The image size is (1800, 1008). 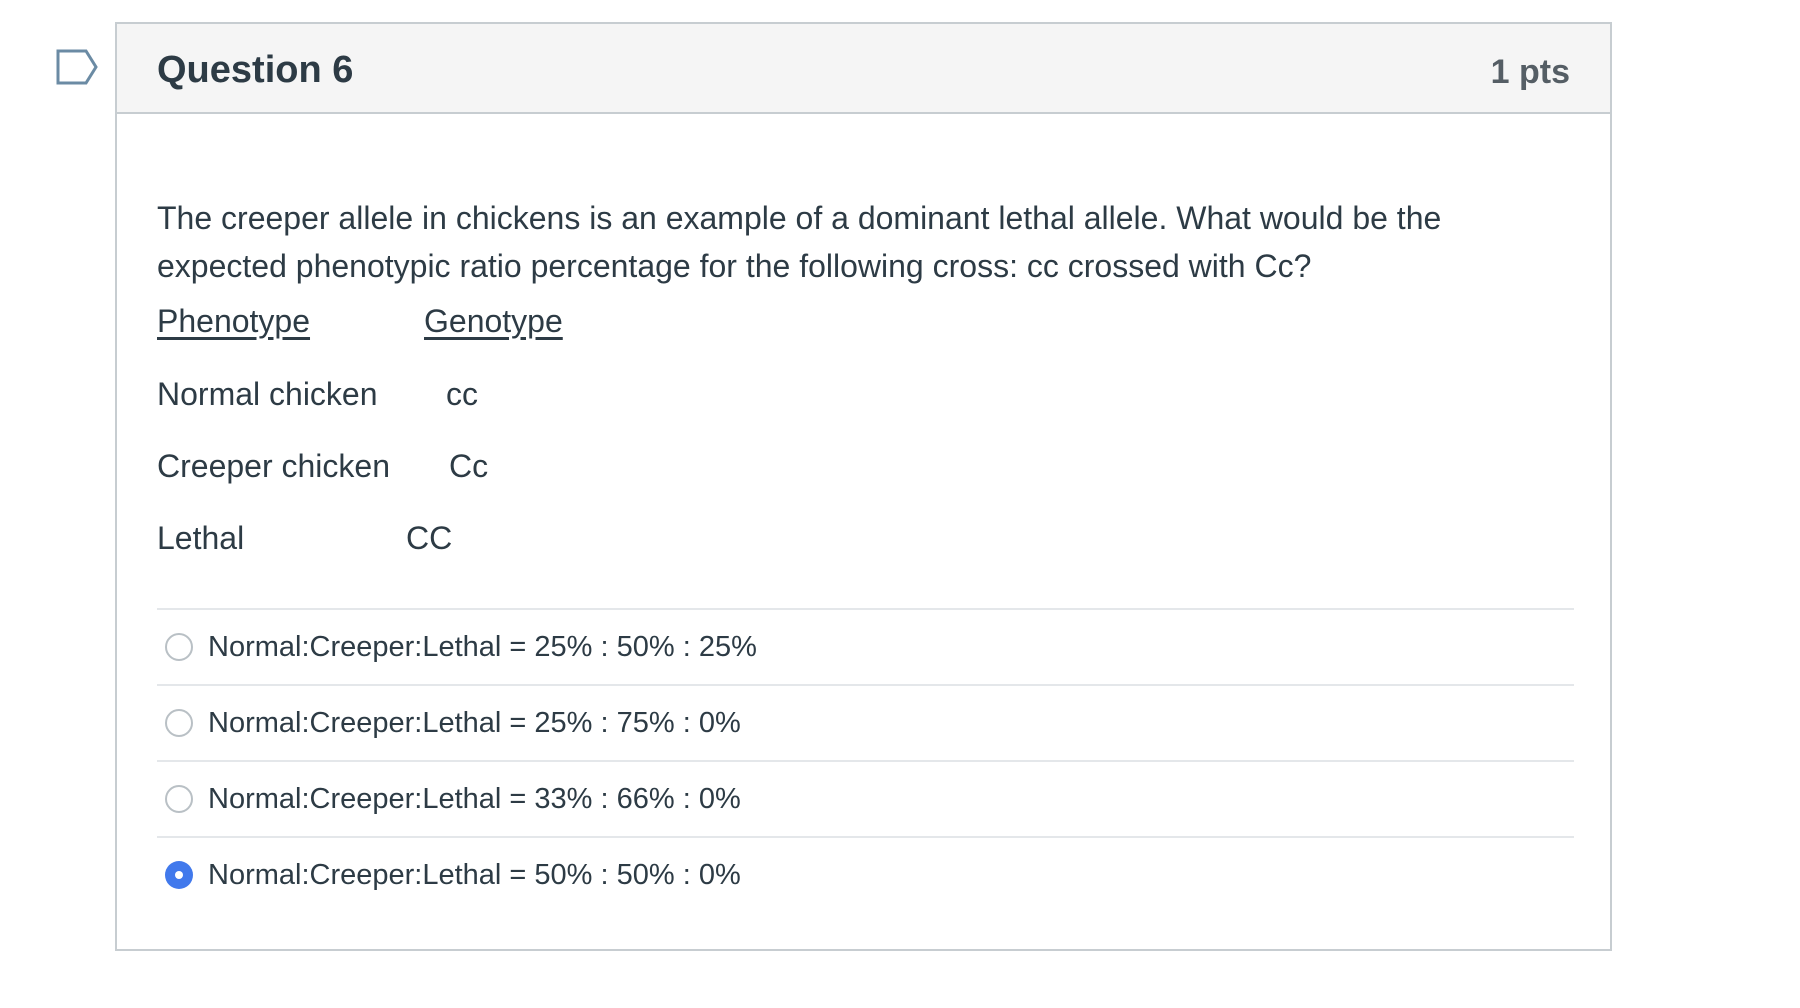 I want to click on answer-option: Normal:Creeper:Lethal = 25% : 75% : 0%, so click(x=865, y=722).